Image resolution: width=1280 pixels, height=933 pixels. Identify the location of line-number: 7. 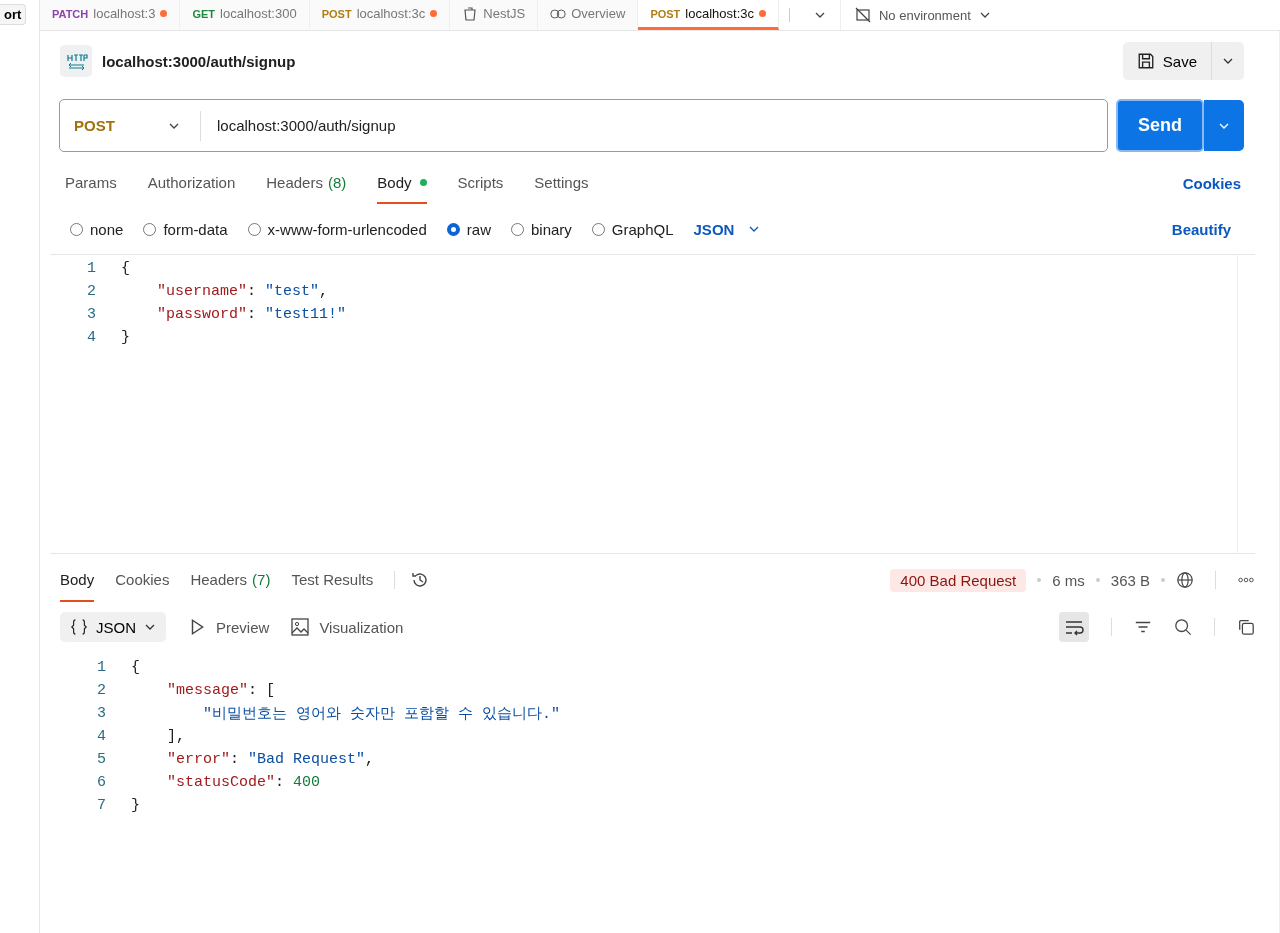
(101, 805).